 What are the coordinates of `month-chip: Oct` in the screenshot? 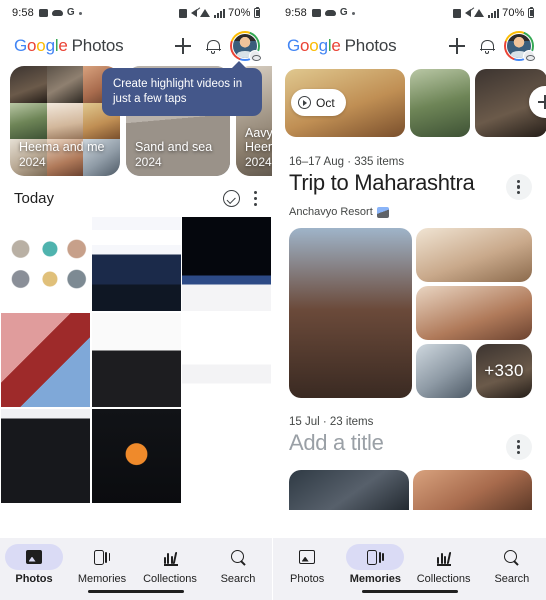 It's located at (318, 102).